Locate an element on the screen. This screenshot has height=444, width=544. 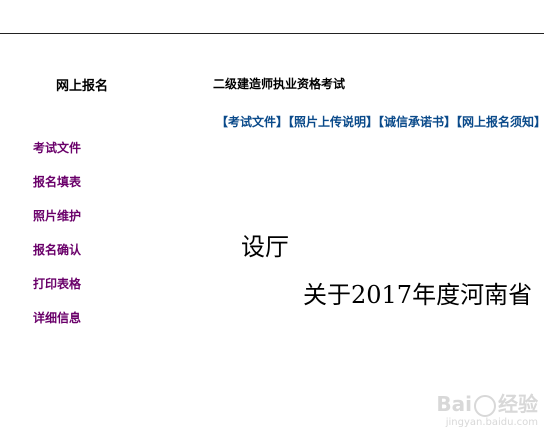
sidebar-item-registration-form: 报名填表 is located at coordinates (57, 191).